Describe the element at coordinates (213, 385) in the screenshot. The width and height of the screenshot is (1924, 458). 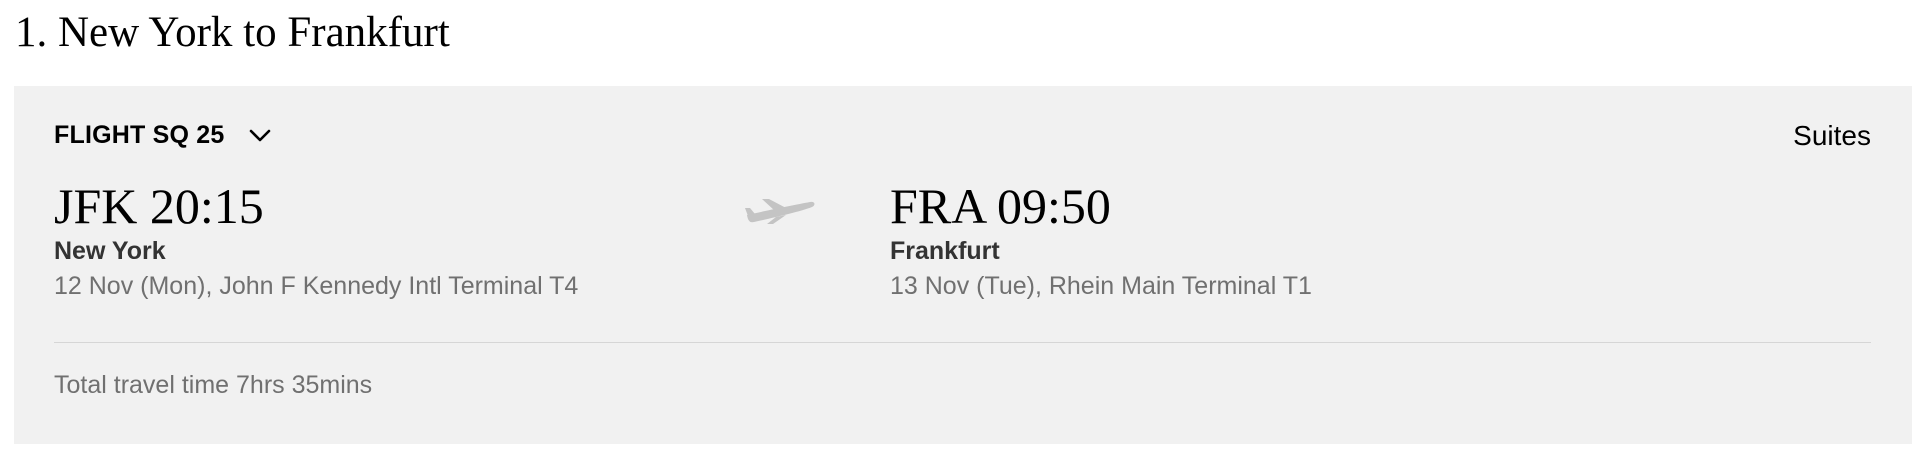
I see `total-travel-time: Total travel time 7hrs 35mins` at that location.